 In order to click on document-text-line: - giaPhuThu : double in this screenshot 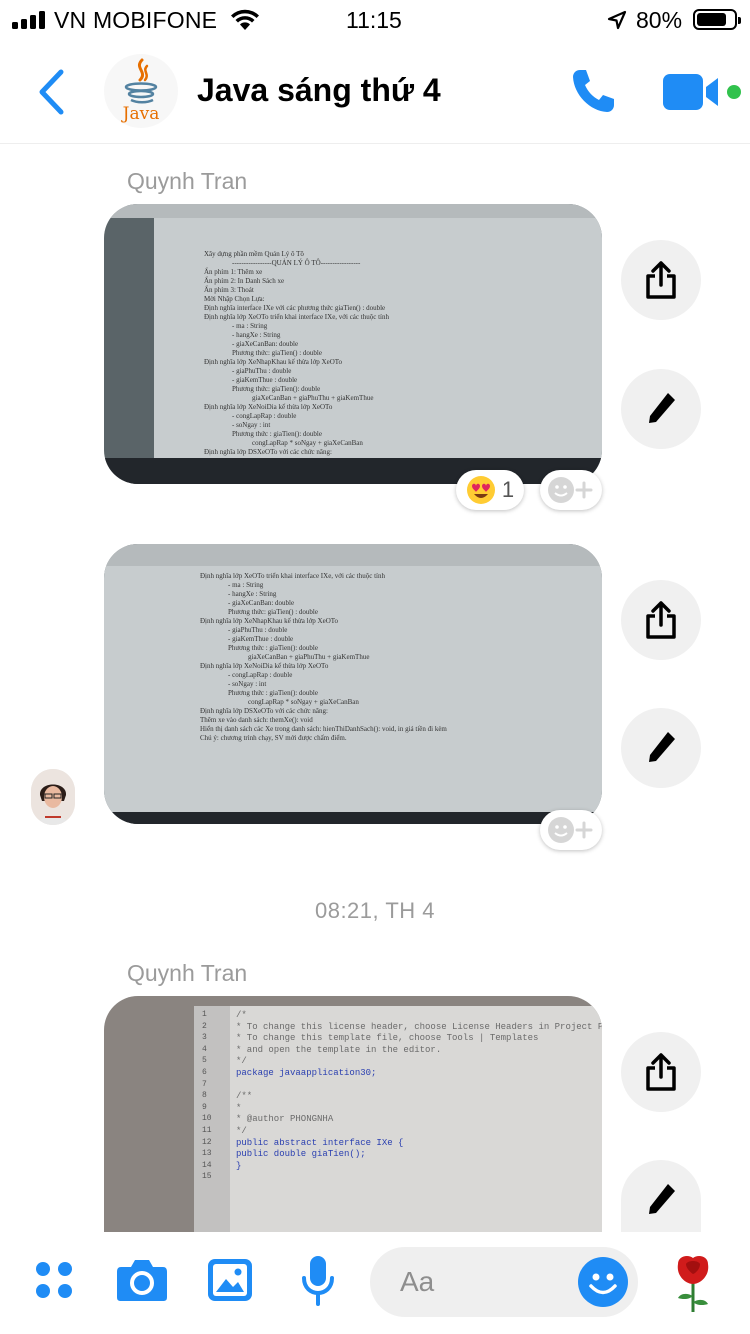, I will do `click(262, 371)`.